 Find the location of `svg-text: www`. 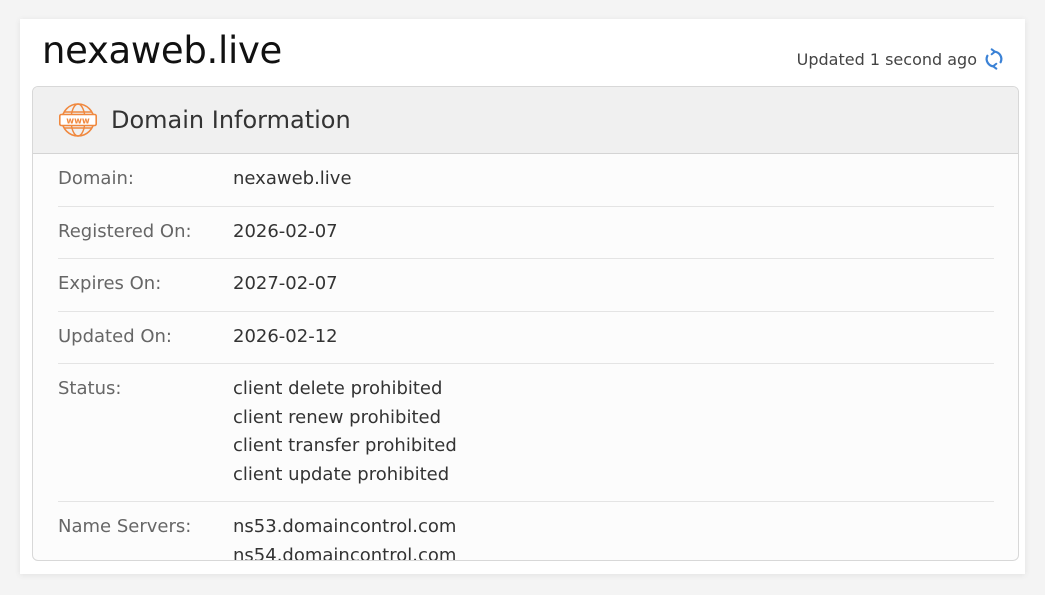

svg-text: www is located at coordinates (78, 121).